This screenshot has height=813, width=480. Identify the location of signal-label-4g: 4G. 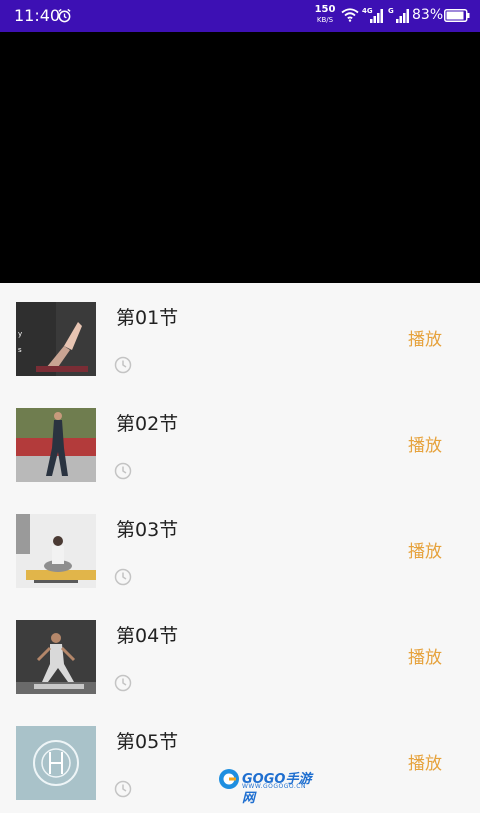
(367, 11).